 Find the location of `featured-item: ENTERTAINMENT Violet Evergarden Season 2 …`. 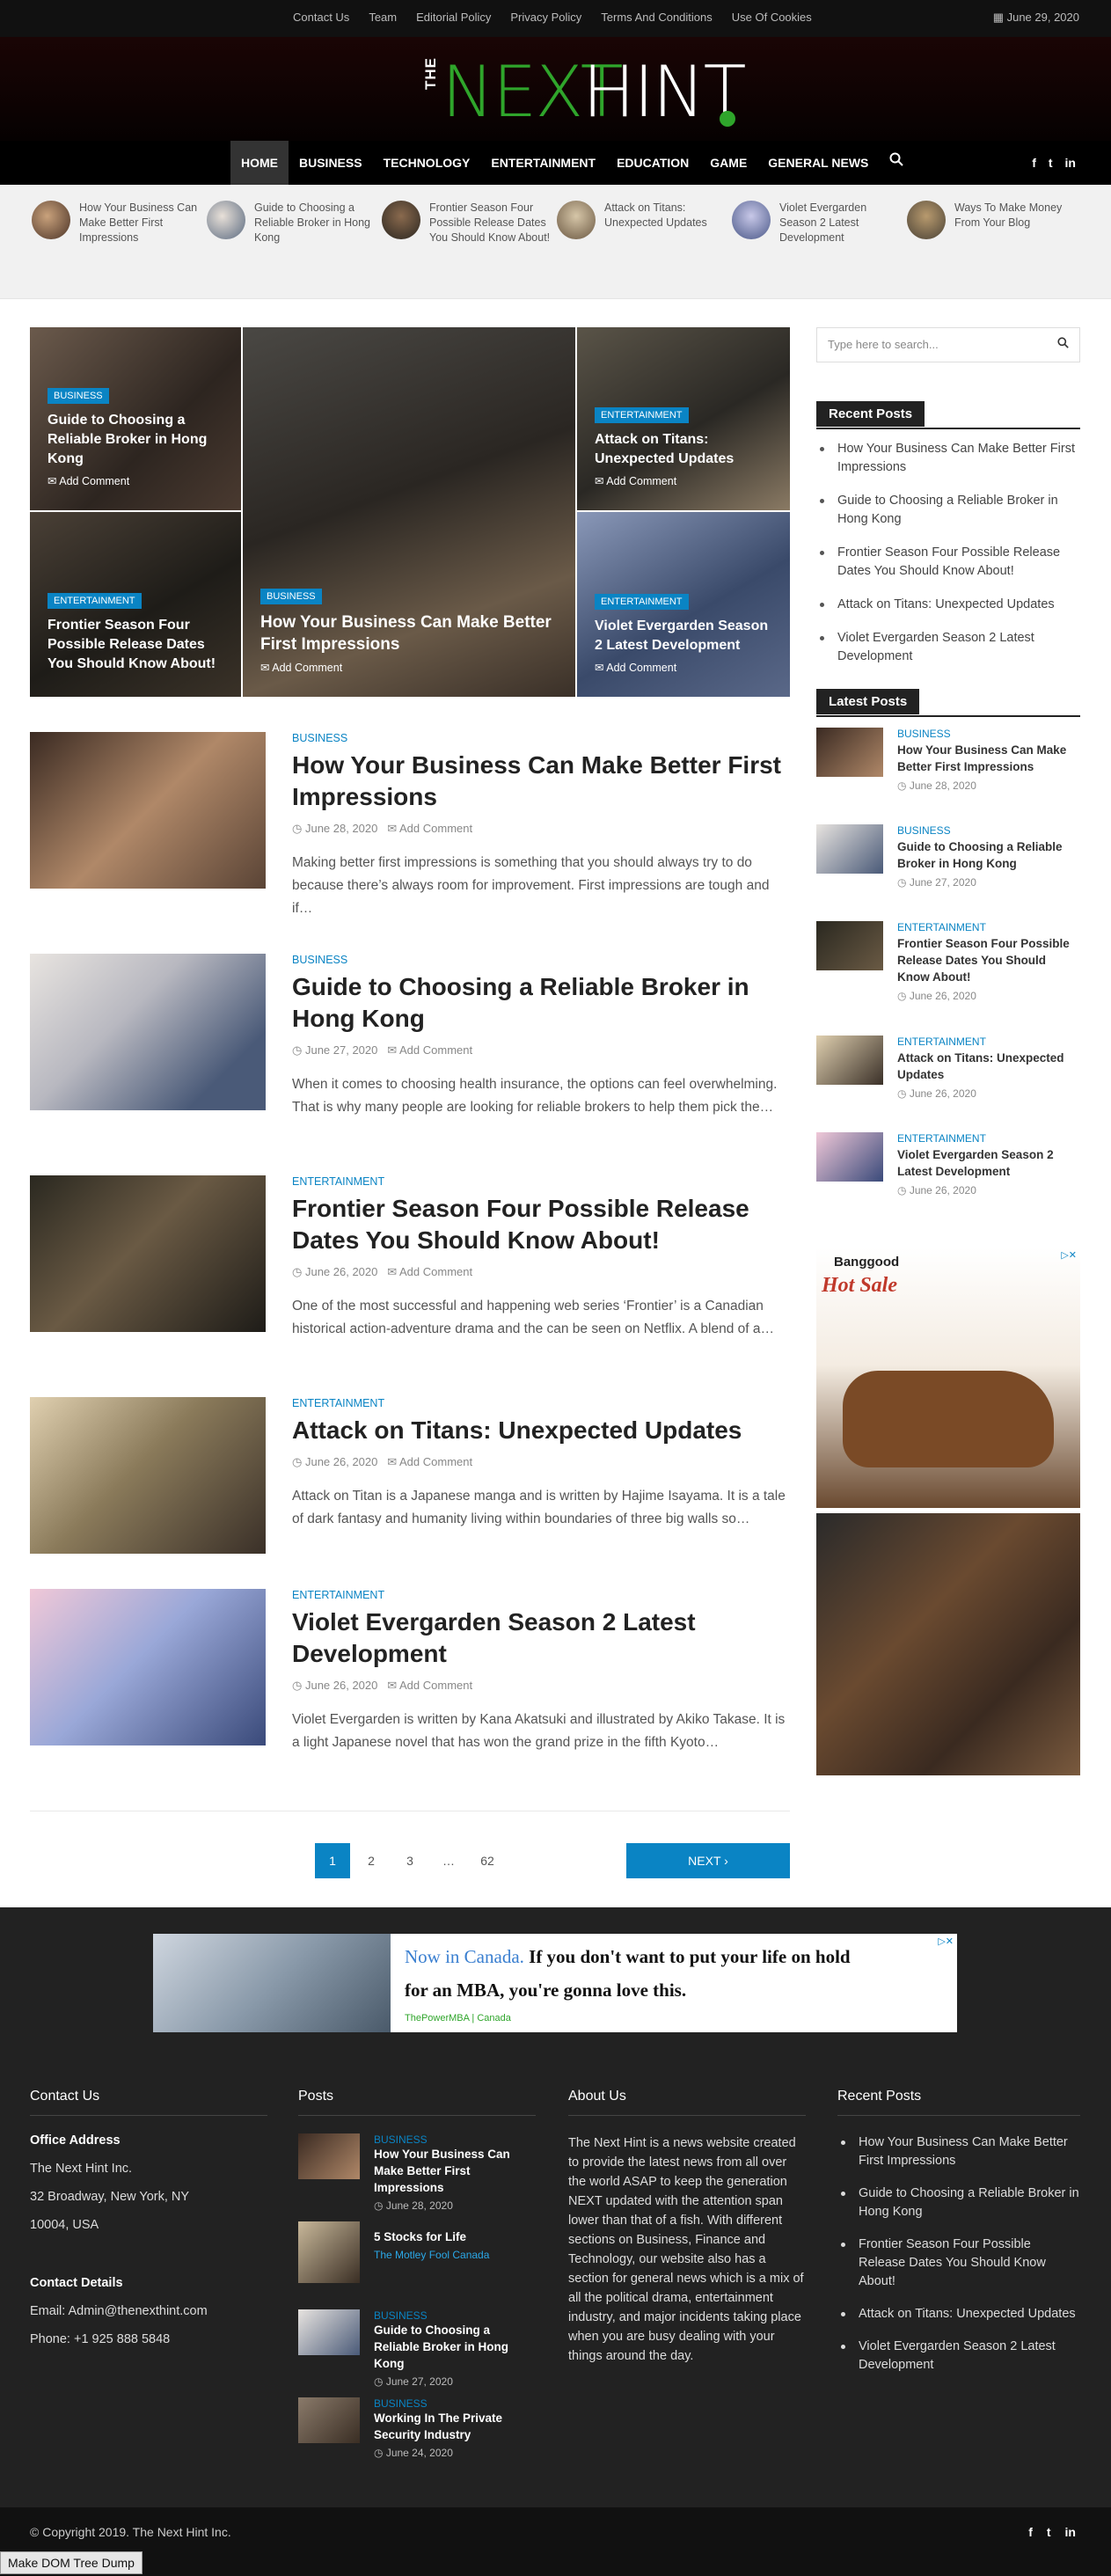

featured-item: ENTERTAINMENT Violet Evergarden Season 2 … is located at coordinates (683, 604).